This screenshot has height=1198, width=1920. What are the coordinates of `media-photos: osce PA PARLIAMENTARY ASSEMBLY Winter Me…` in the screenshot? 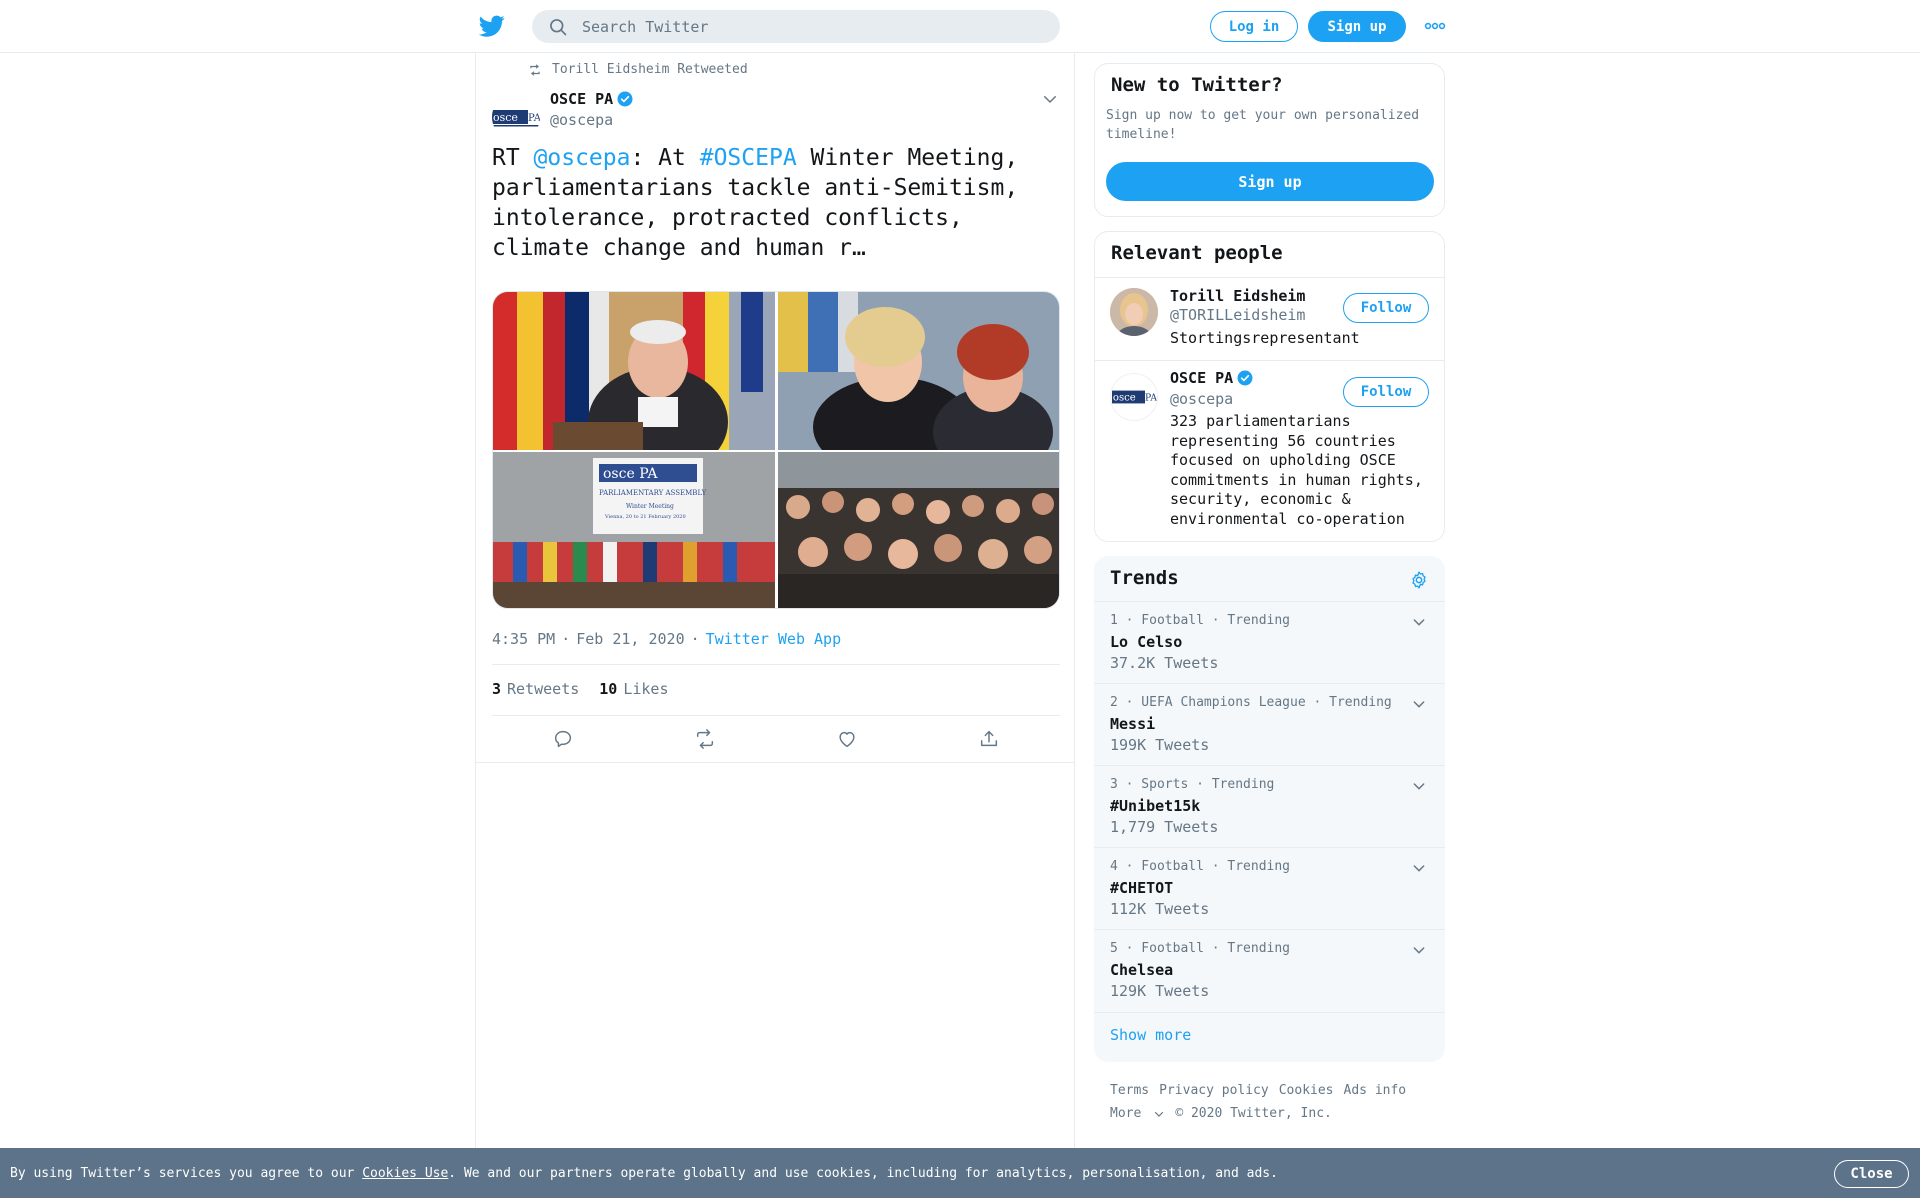 It's located at (776, 450).